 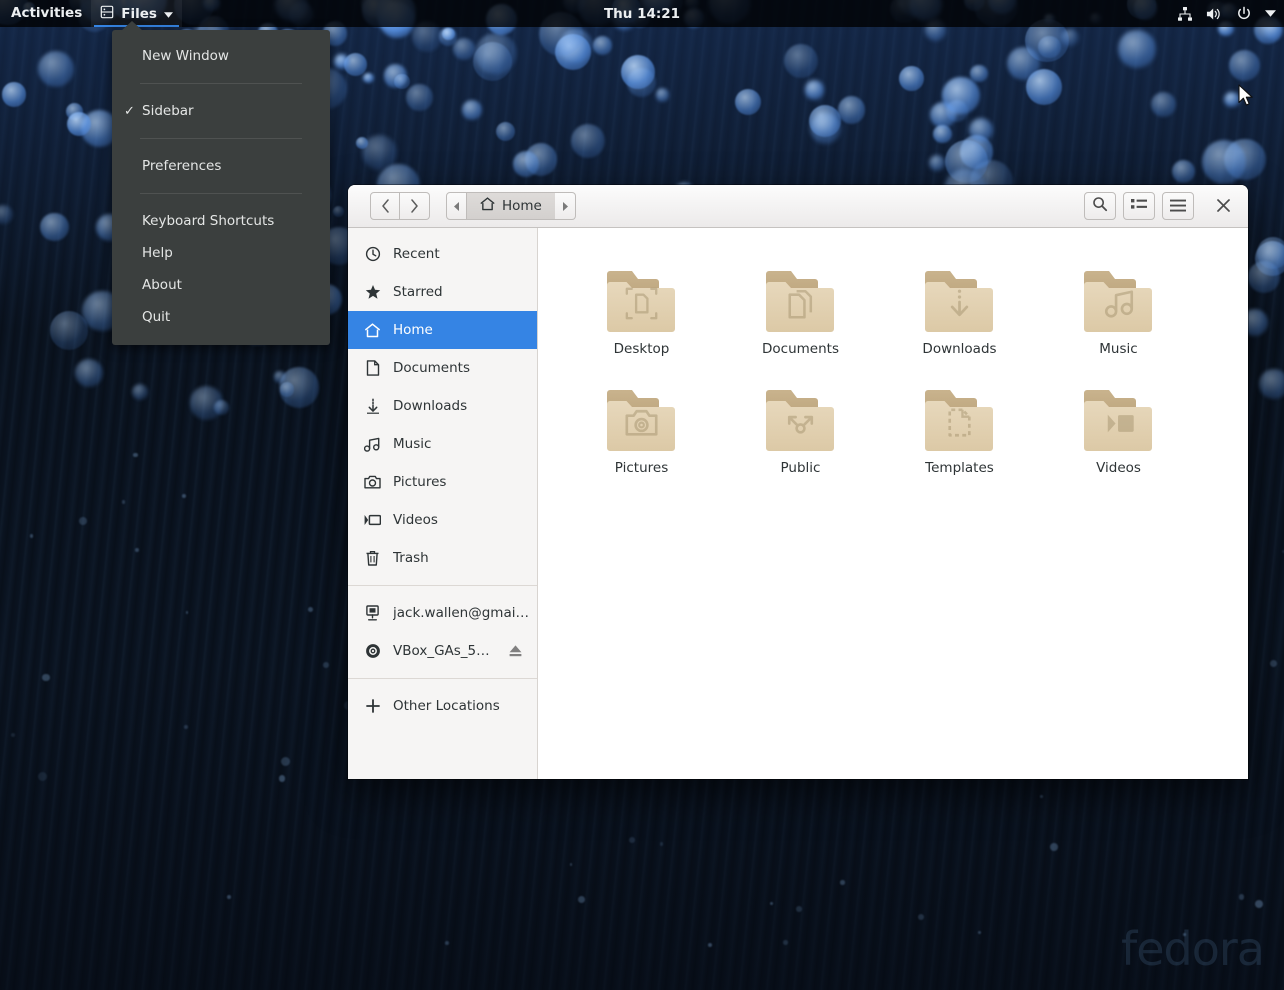 I want to click on menu-item-help: Help, so click(x=221, y=253).